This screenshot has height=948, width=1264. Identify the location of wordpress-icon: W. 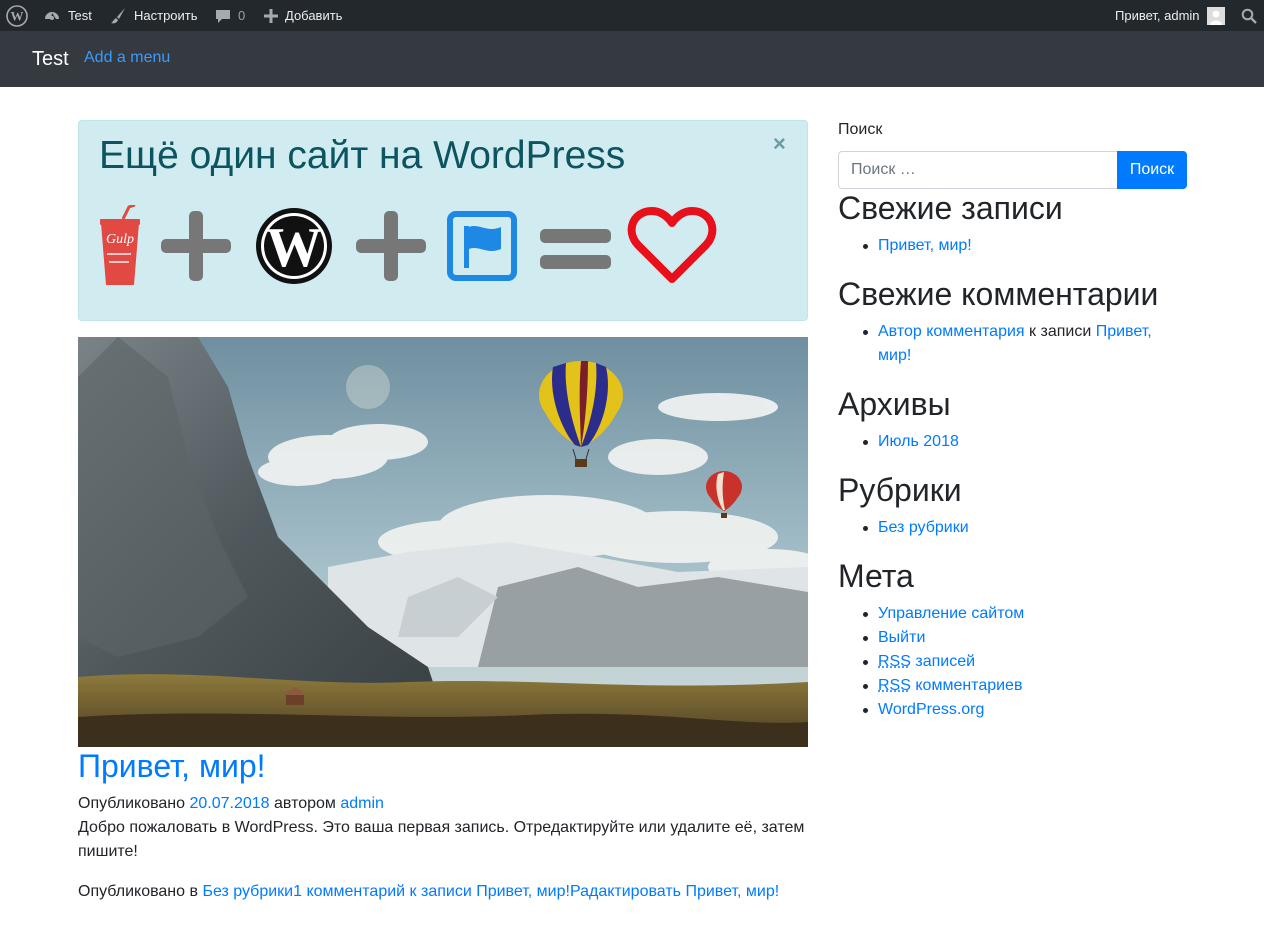
(17, 15).